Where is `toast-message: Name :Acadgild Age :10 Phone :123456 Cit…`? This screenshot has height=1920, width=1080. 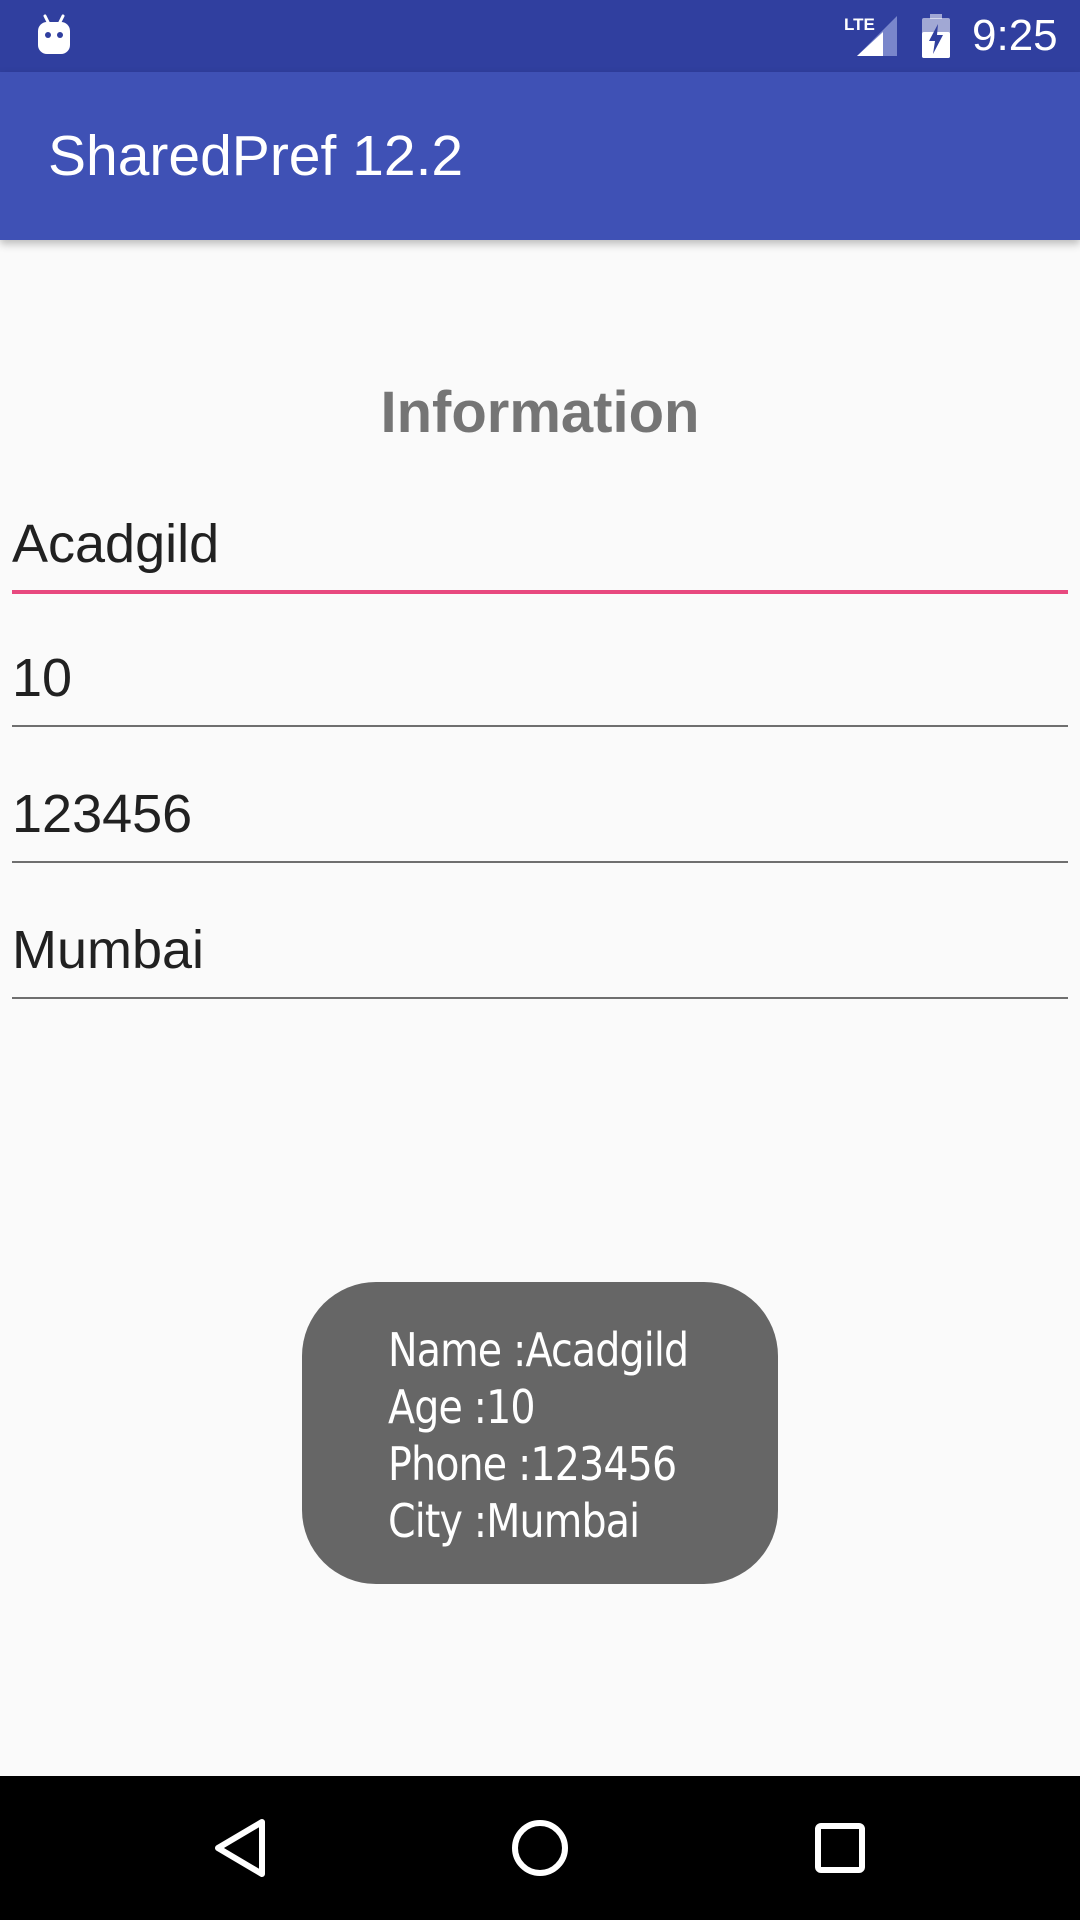 toast-message: Name :Acadgild Age :10 Phone :123456 Cit… is located at coordinates (540, 1433).